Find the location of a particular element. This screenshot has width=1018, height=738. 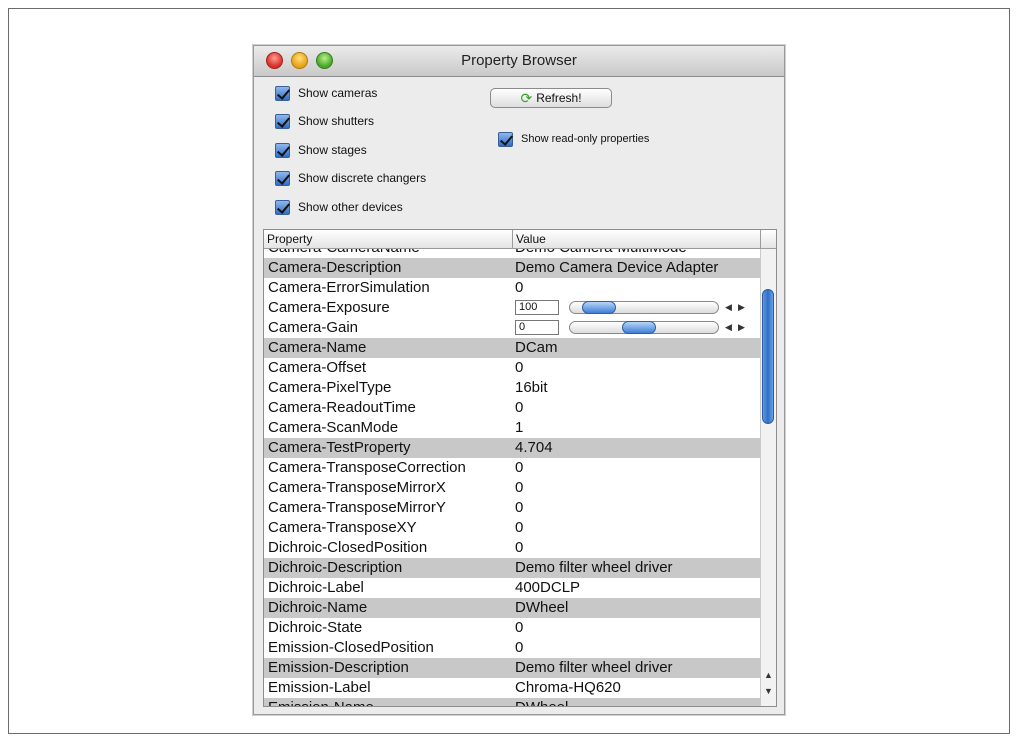

show-stages-checkbox: Show stages is located at coordinates (321, 150).